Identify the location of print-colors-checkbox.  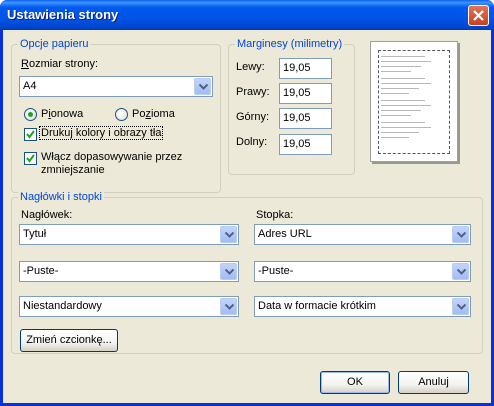
(30, 134).